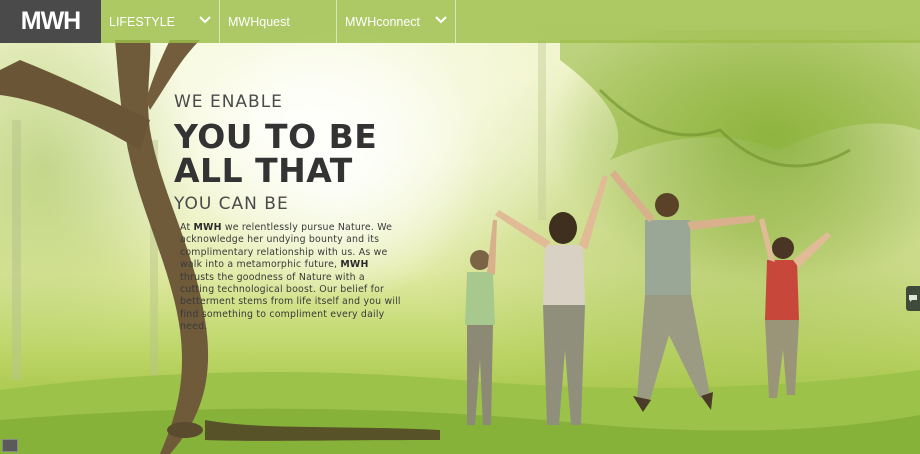 The height and width of the screenshot is (454, 920). What do you see at coordinates (263, 170) in the screenshot?
I see `headline-line-3: ALL THAT` at bounding box center [263, 170].